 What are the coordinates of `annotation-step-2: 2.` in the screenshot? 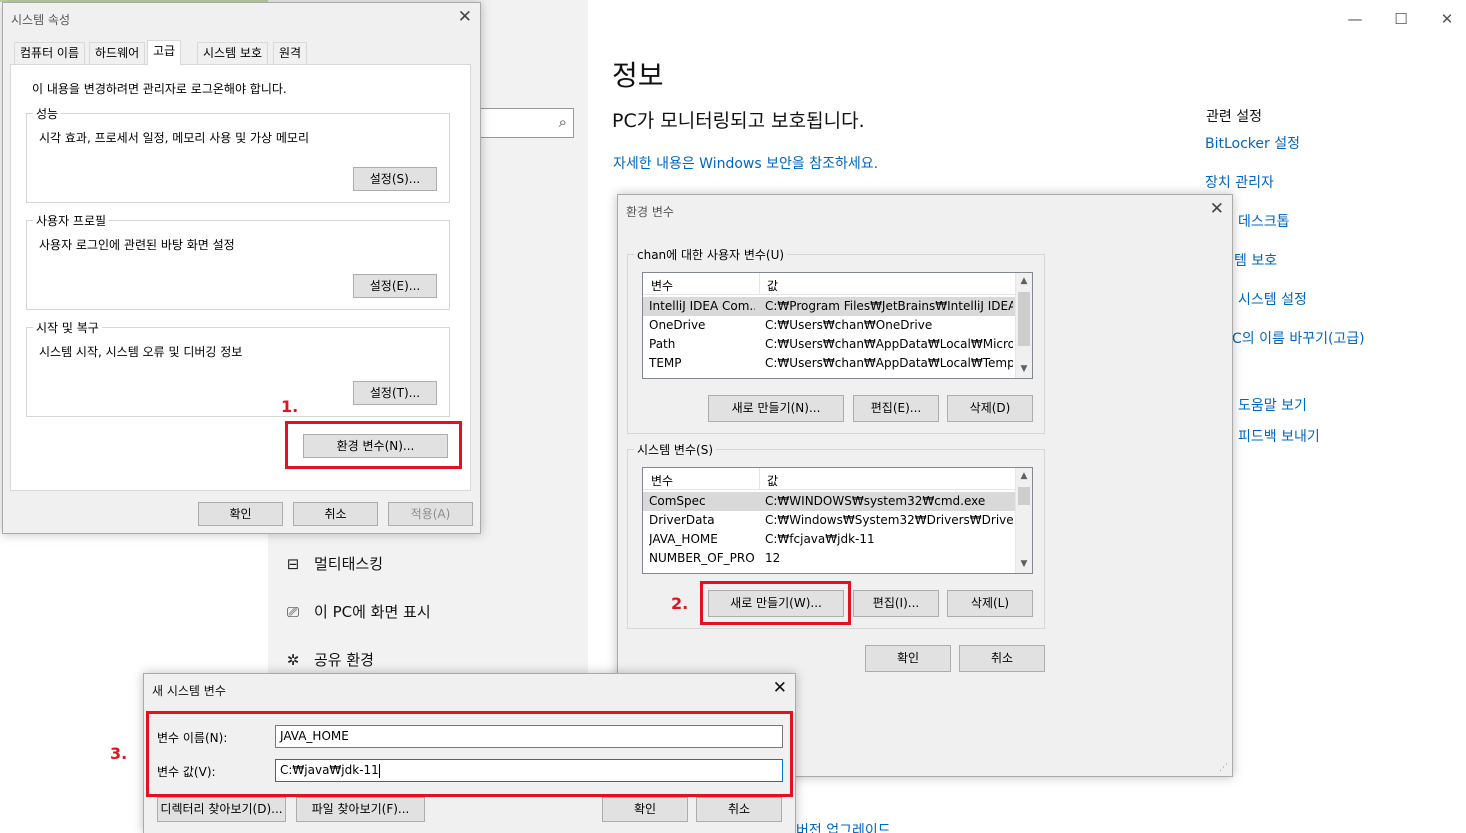 It's located at (680, 603).